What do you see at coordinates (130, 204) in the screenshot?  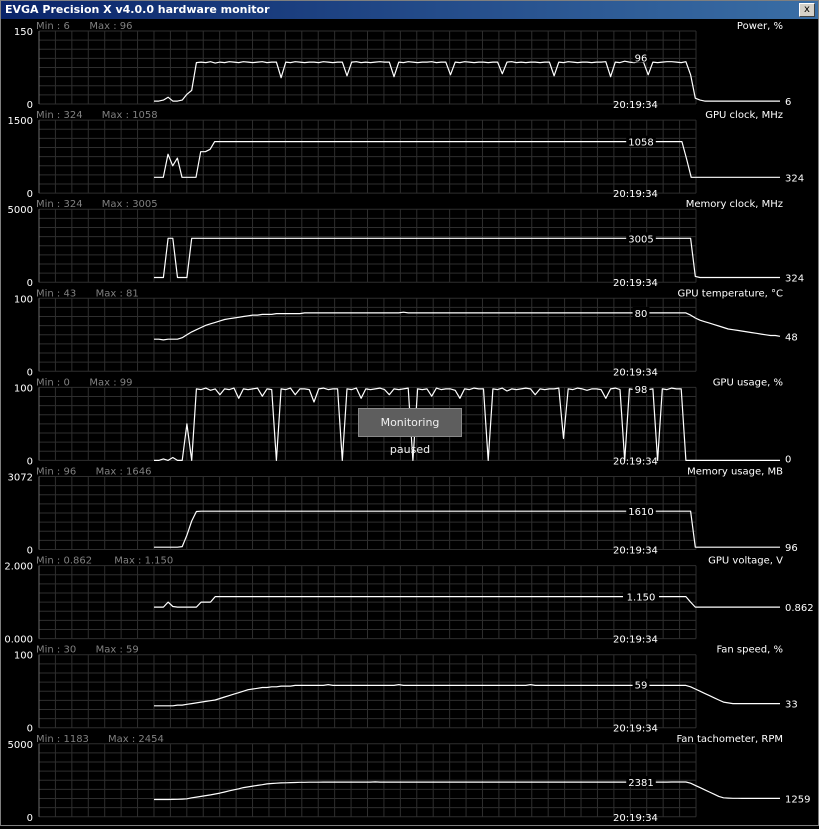 I see `memory-clock-mhz-max-label: Max : 3005` at bounding box center [130, 204].